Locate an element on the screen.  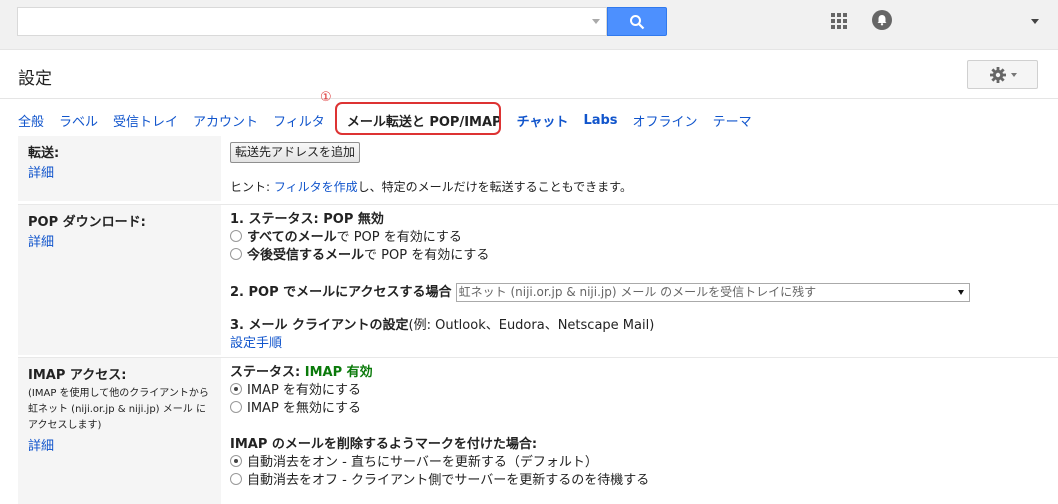
tab-themes: テーマ is located at coordinates (732, 120).